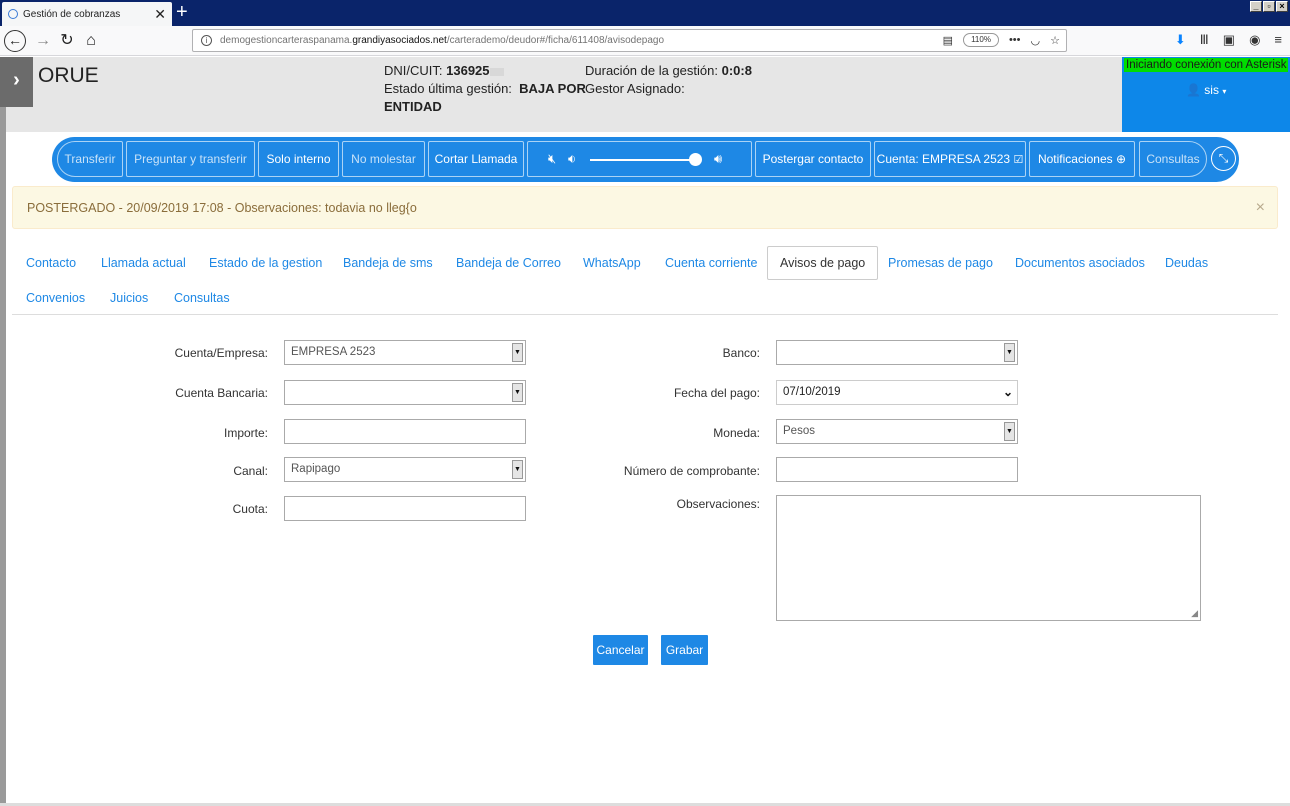 The image size is (1290, 806). I want to click on client-name: ORUE, so click(68, 75).